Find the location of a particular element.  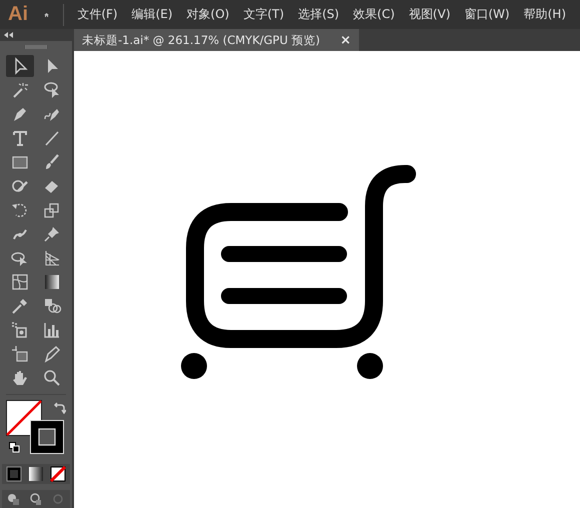

default-colors-icon is located at coordinates (14, 447).